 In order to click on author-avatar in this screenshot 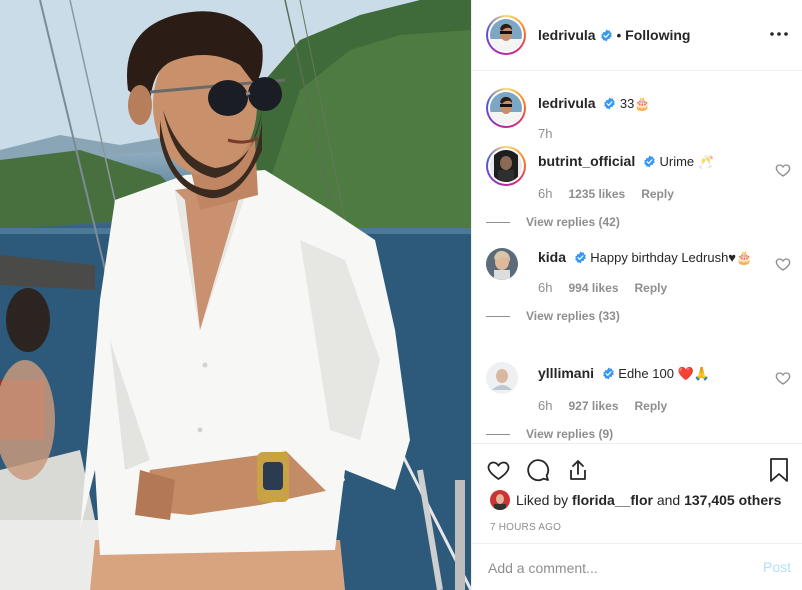, I will do `click(506, 35)`.